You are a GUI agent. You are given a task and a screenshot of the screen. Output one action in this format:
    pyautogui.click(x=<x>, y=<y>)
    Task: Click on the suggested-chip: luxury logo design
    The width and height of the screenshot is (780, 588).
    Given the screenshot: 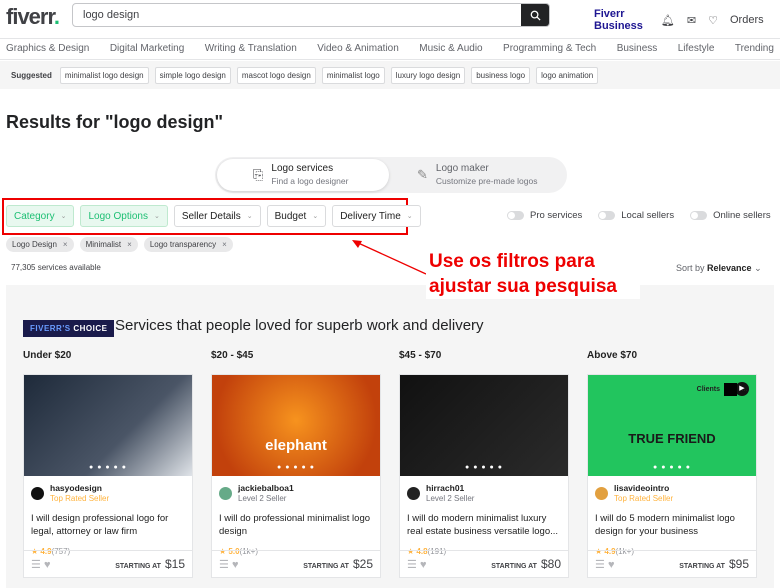 What is the action you would take?
    pyautogui.click(x=428, y=75)
    